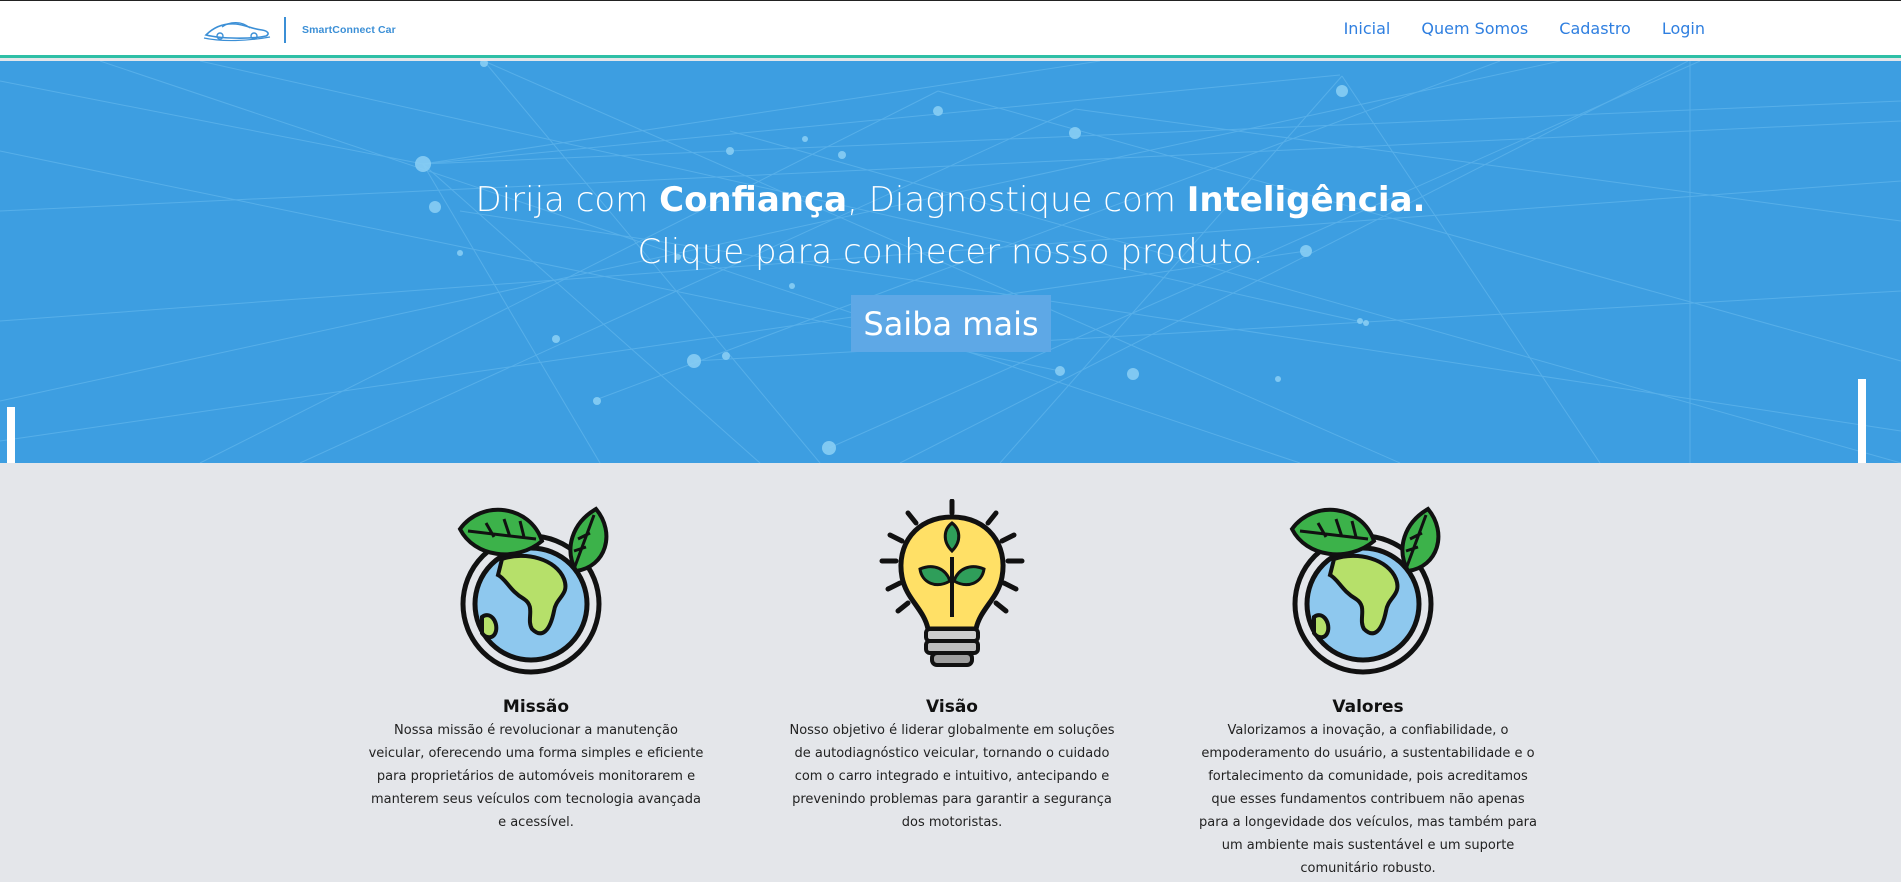  I want to click on car-logo-icon, so click(237, 32).